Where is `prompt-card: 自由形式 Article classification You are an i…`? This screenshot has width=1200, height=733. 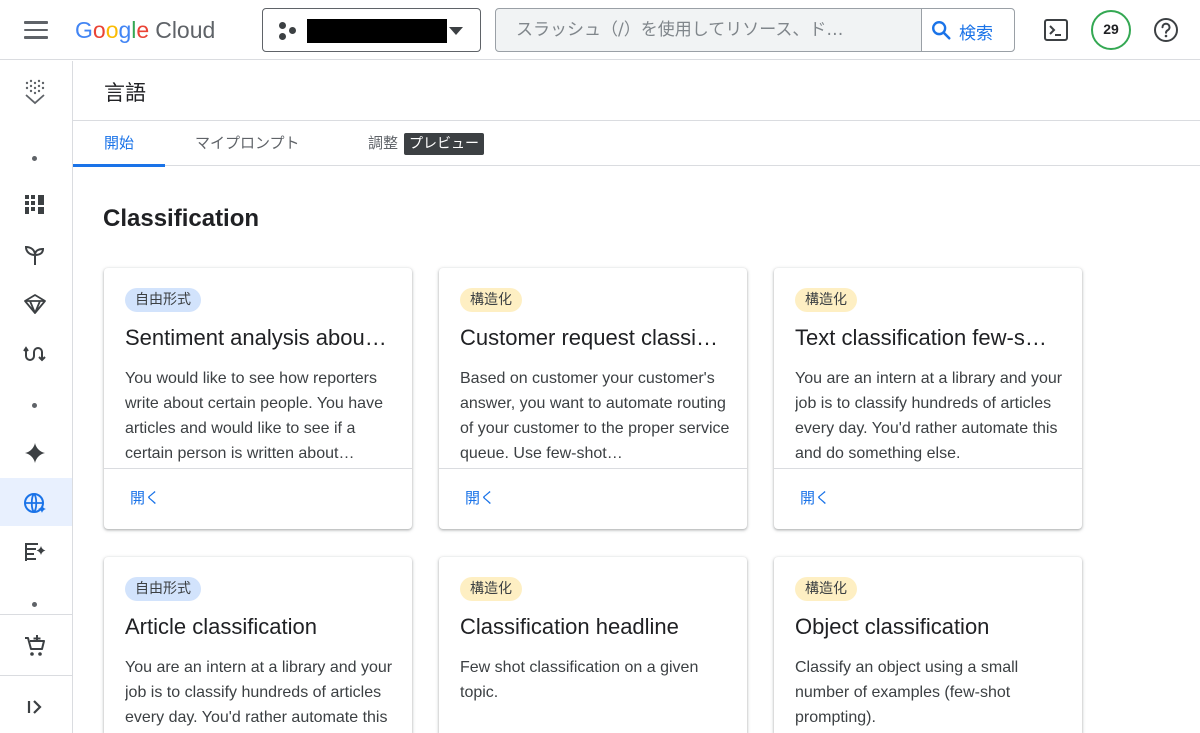 prompt-card: 自由形式 Article classification You are an i… is located at coordinates (258, 645).